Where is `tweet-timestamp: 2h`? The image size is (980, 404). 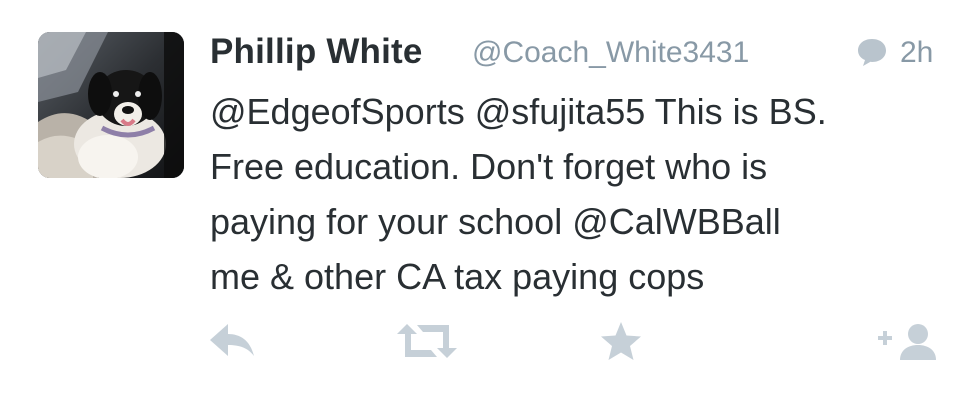 tweet-timestamp: 2h is located at coordinates (916, 53).